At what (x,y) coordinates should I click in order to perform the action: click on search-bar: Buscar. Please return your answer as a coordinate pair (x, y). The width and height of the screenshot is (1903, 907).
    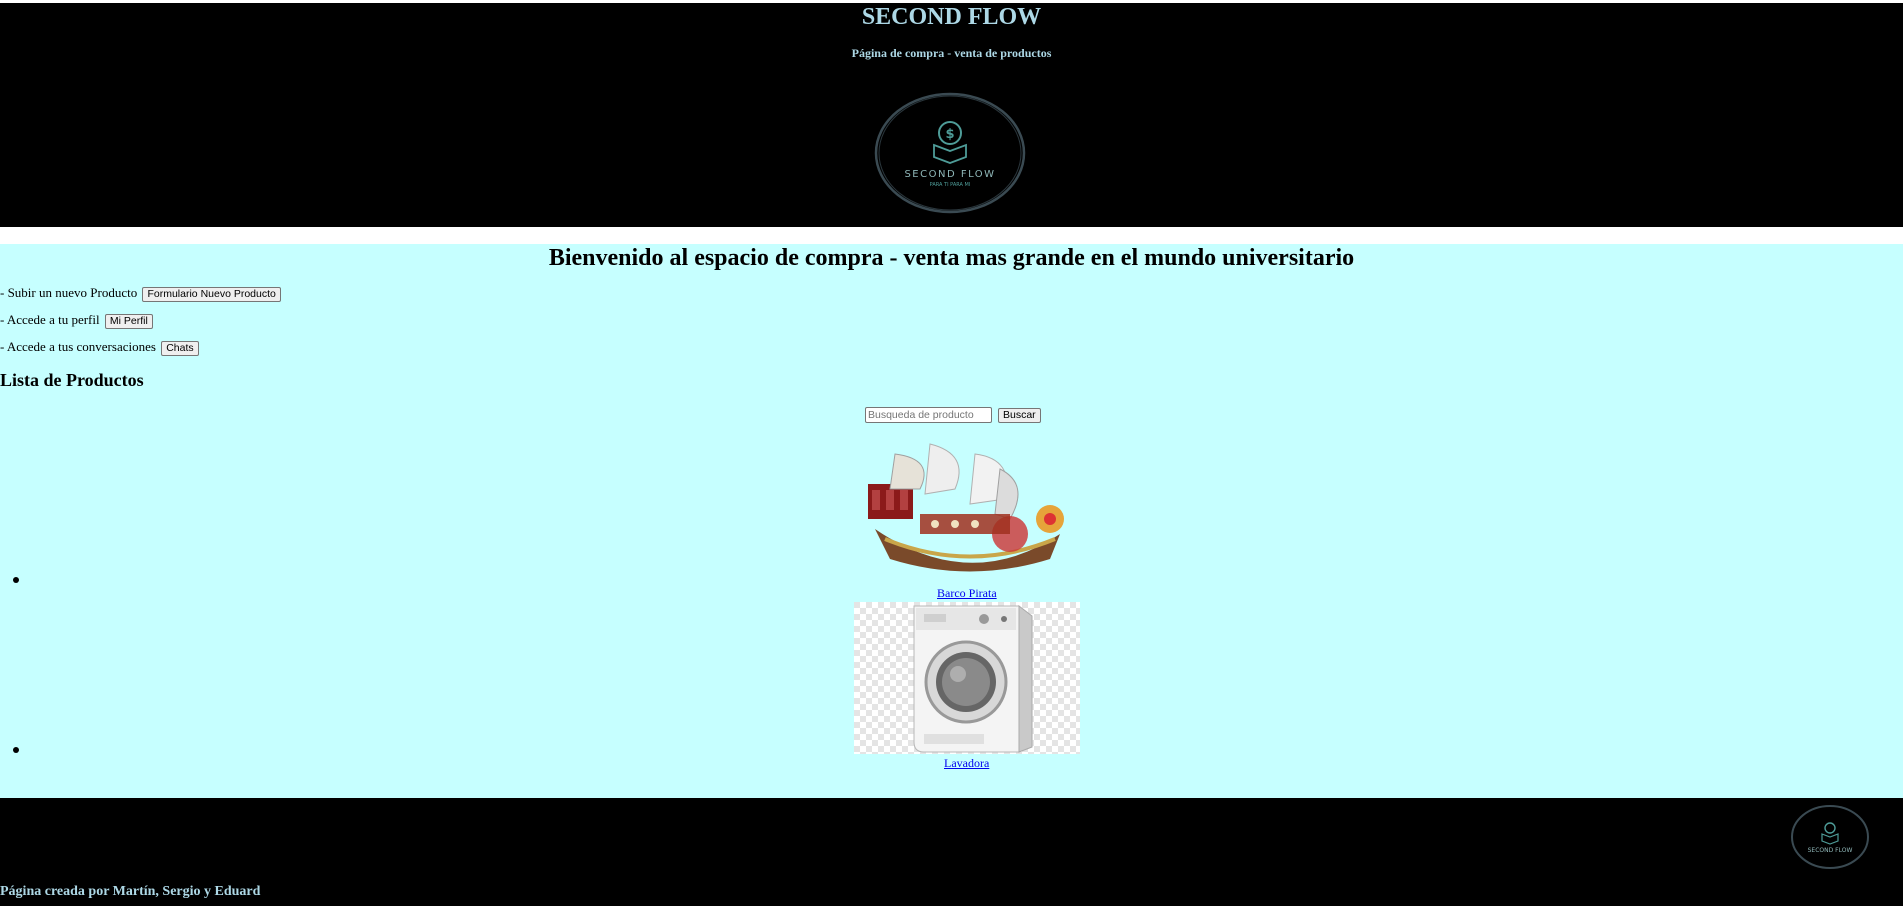
    Looking at the image, I should click on (953, 415).